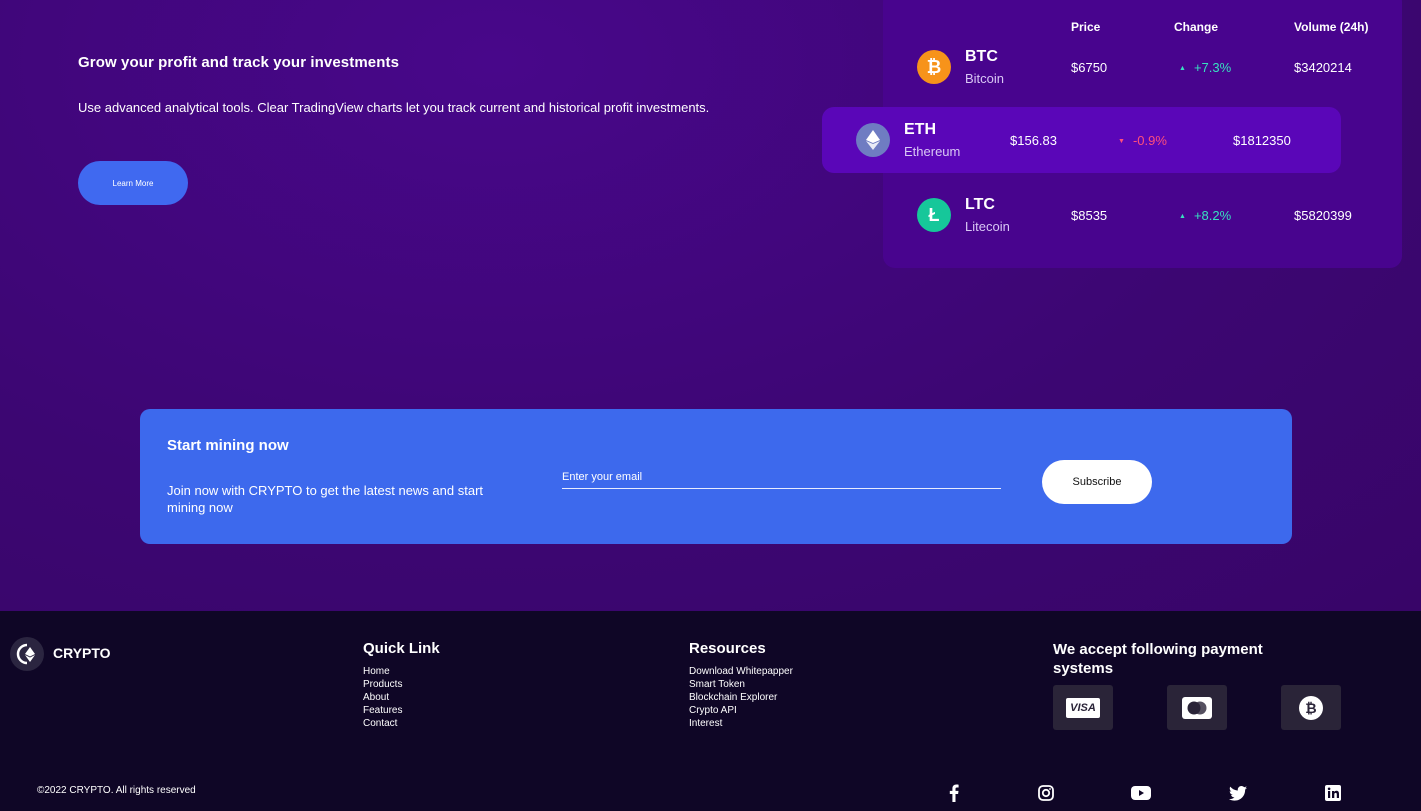 Image resolution: width=1421 pixels, height=811 pixels. Describe the element at coordinates (401, 648) in the screenshot. I see `quick-link-title: Quick Link` at that location.